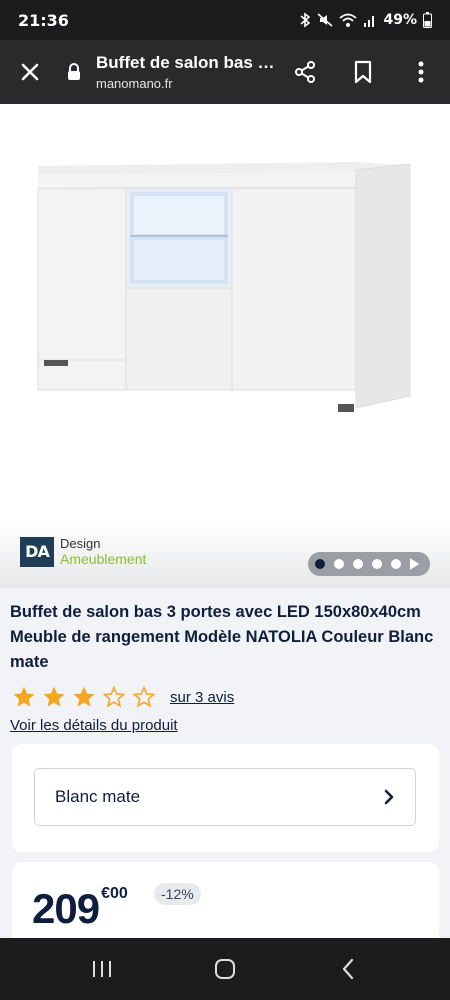 The image size is (450, 1000). I want to click on status-time: 21:36, so click(43, 20).